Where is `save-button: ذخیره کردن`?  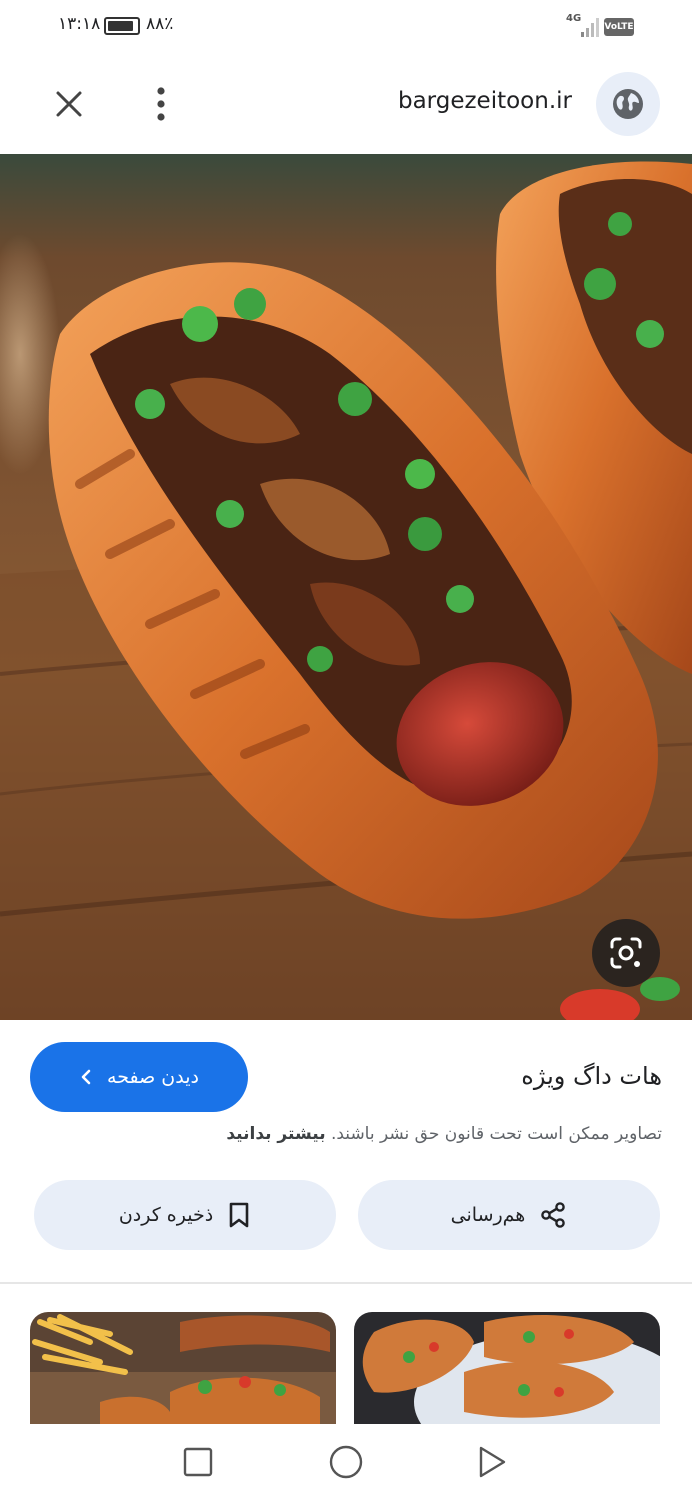
save-button: ذخیره کردن is located at coordinates (185, 1215).